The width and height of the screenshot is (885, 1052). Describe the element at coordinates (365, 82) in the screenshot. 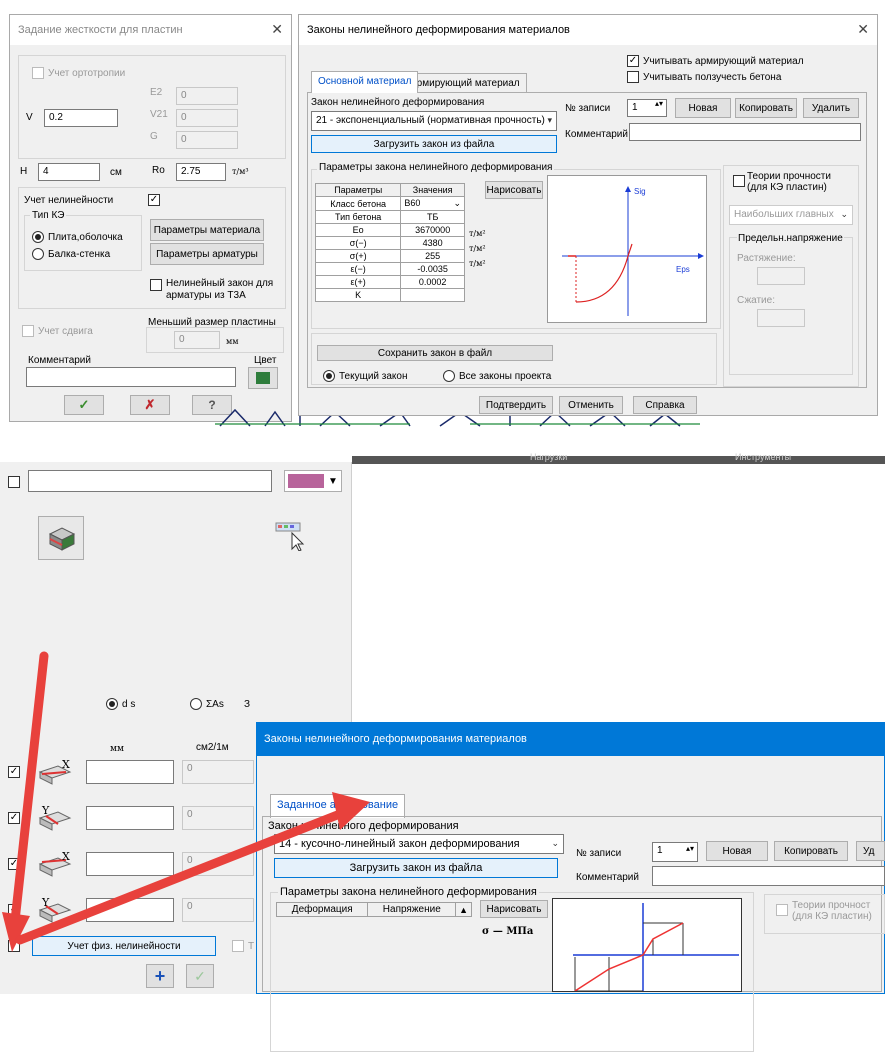

I see `tab-main-material: Основной материал` at that location.